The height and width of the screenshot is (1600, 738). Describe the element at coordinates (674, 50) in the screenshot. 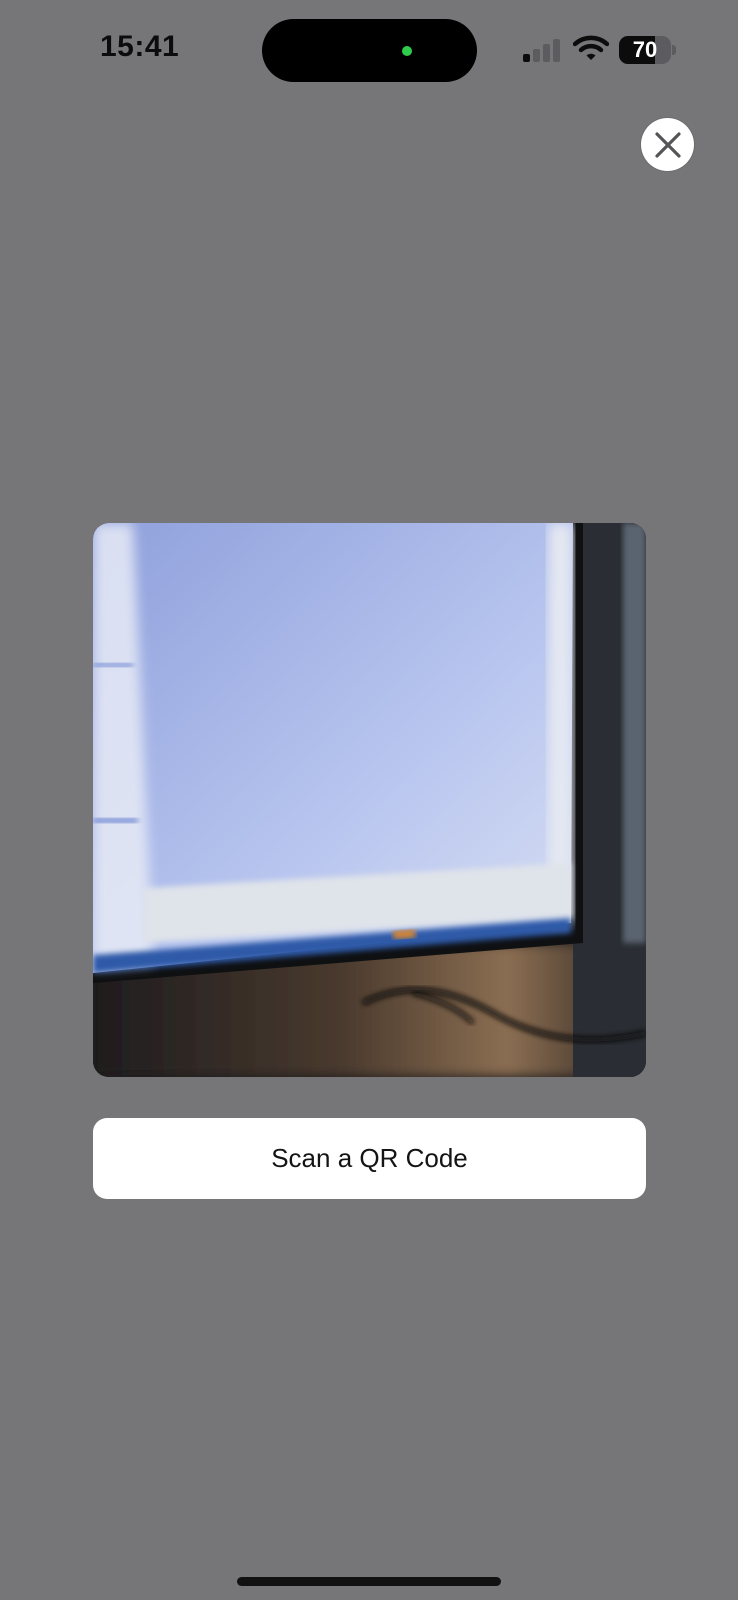

I see `battery-tip` at that location.